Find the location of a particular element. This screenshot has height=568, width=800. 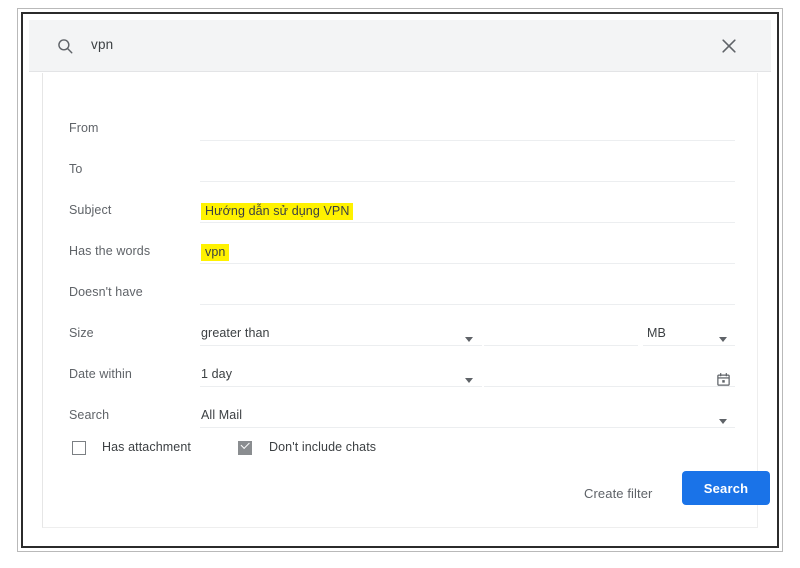

input-from is located at coordinates (467, 130).